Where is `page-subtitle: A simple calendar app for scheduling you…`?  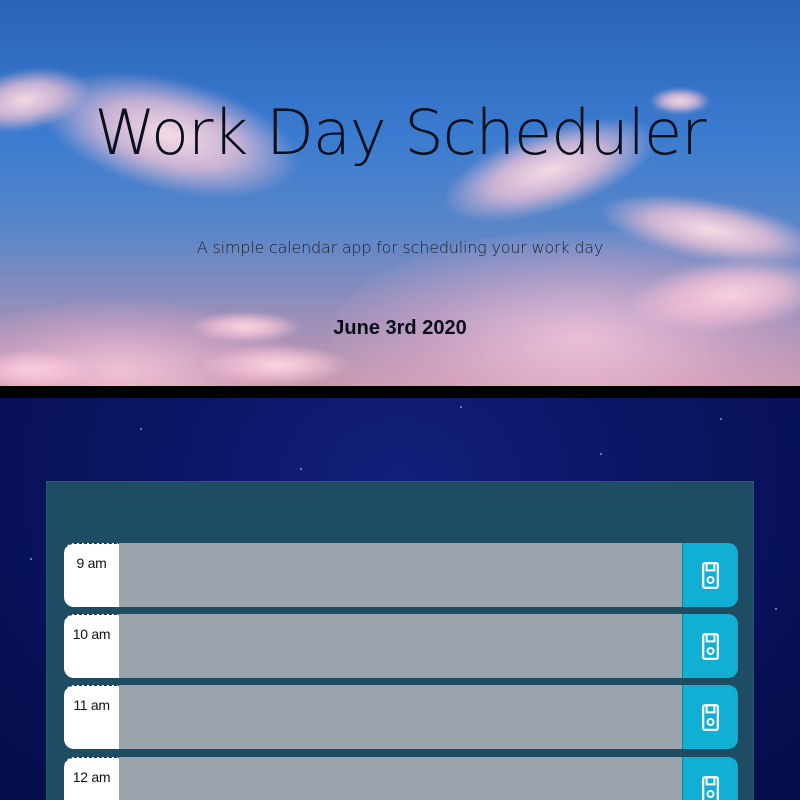 page-subtitle: A simple calendar app for scheduling you… is located at coordinates (400, 247).